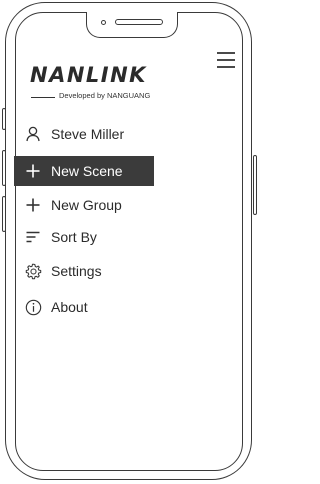 This screenshot has width=320, height=484. What do you see at coordinates (255, 185) in the screenshot?
I see `phone-side-button` at bounding box center [255, 185].